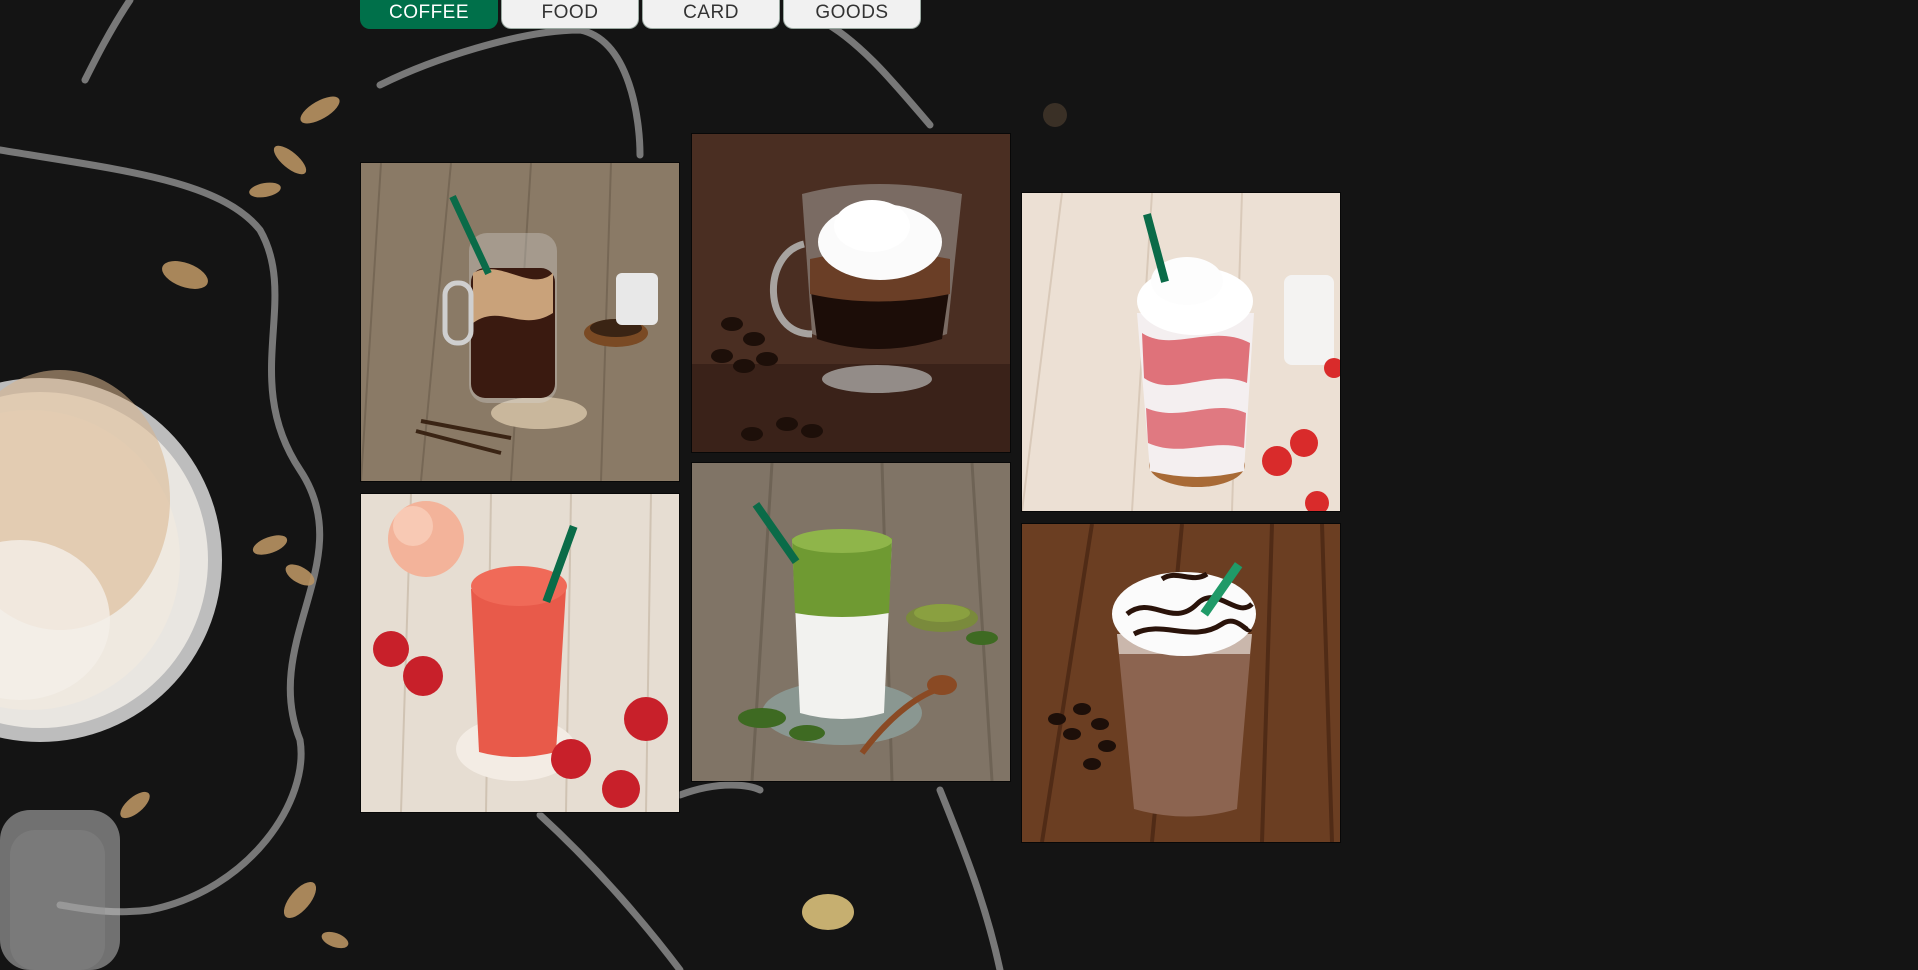 The image size is (1918, 970). Describe the element at coordinates (851, 293) in the screenshot. I see `affogato-cream-glass-photo` at that location.